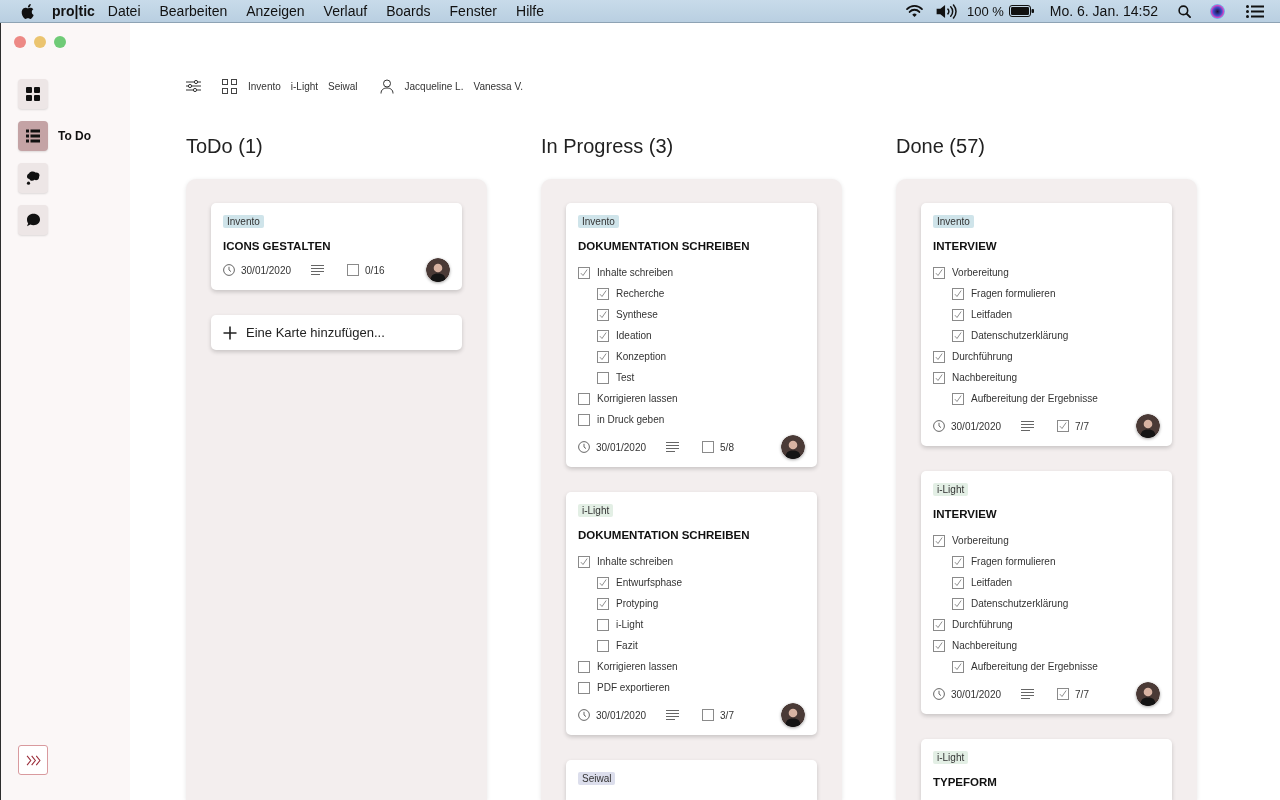 The width and height of the screenshot is (1280, 800). Describe the element at coordinates (945, 11) in the screenshot. I see `speaker-icon` at that location.